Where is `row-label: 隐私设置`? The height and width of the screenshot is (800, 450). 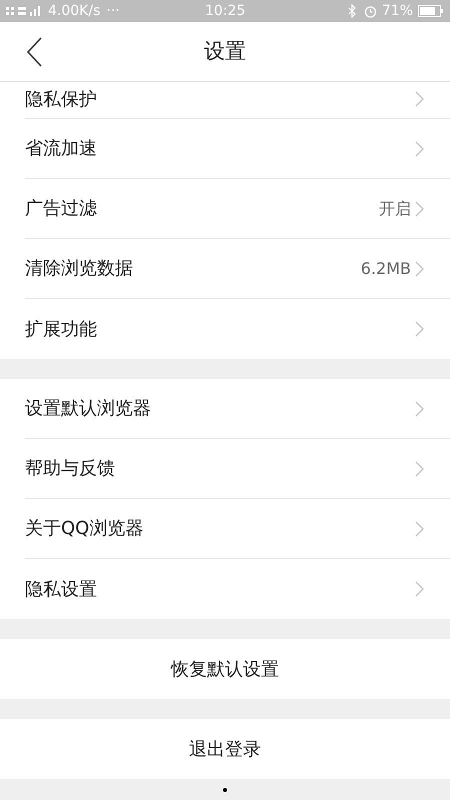 row-label: 隐私设置 is located at coordinates (61, 590).